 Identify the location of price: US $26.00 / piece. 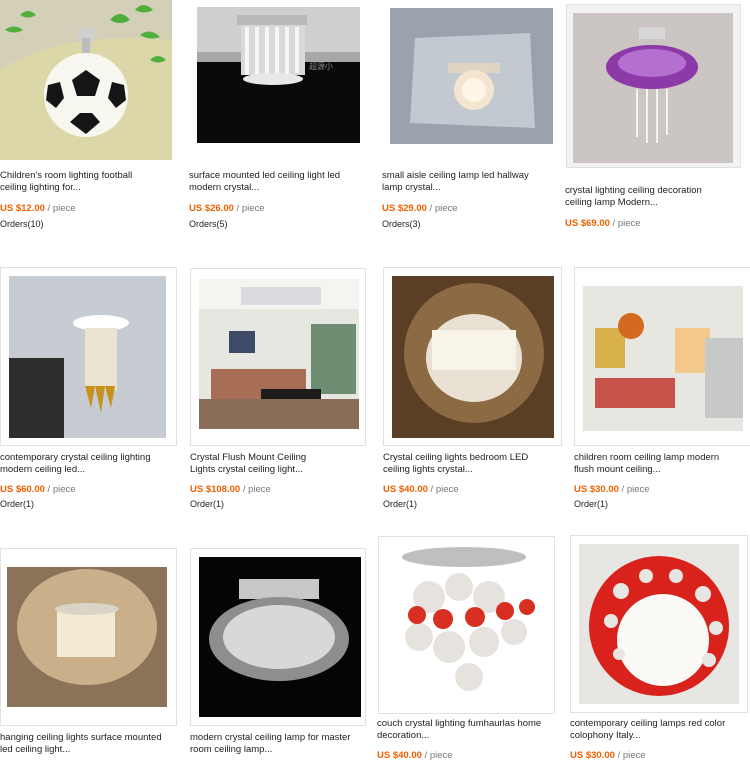
(227, 209).